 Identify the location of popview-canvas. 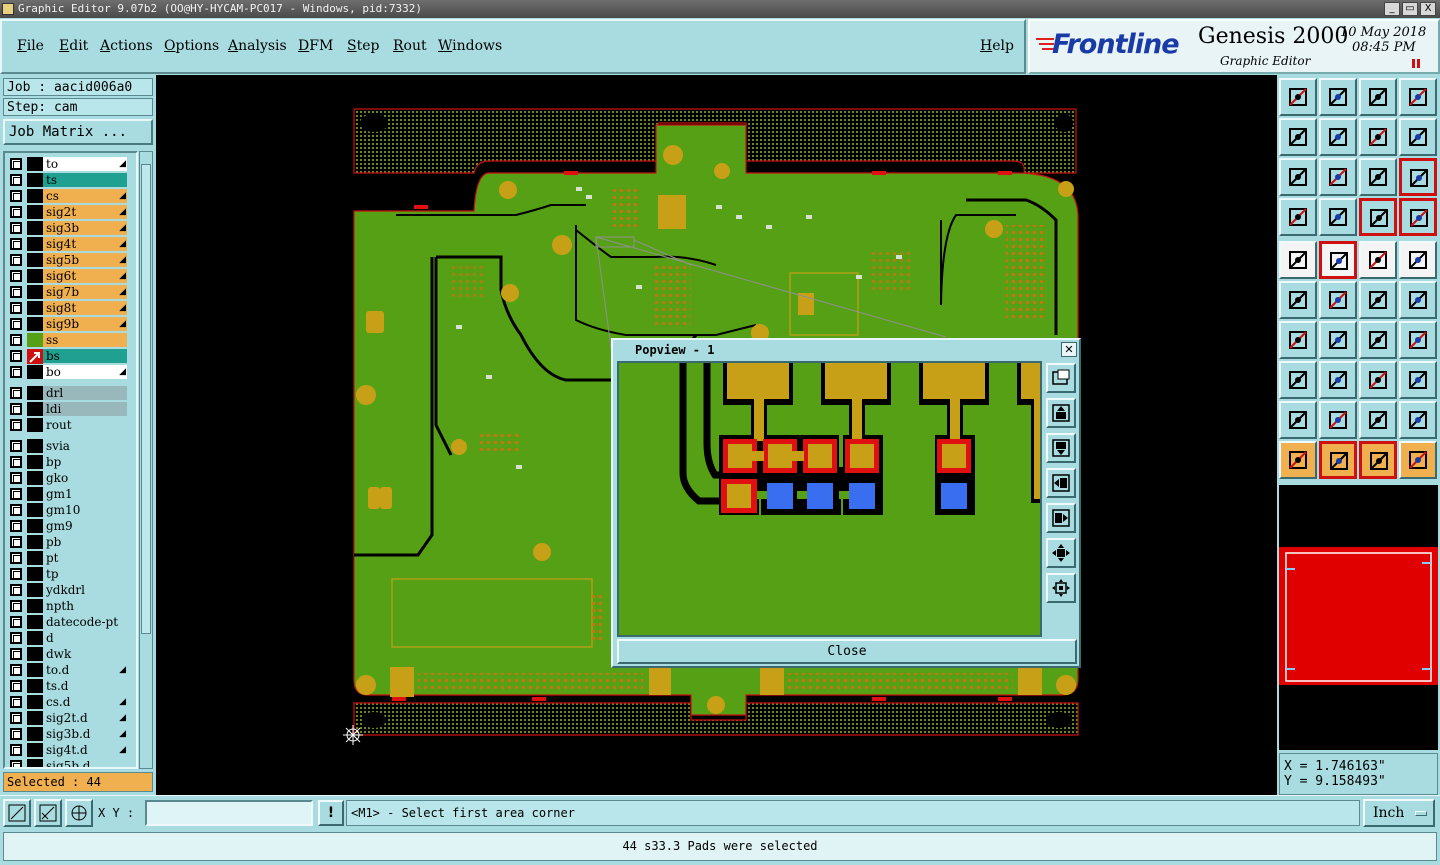
(829, 499).